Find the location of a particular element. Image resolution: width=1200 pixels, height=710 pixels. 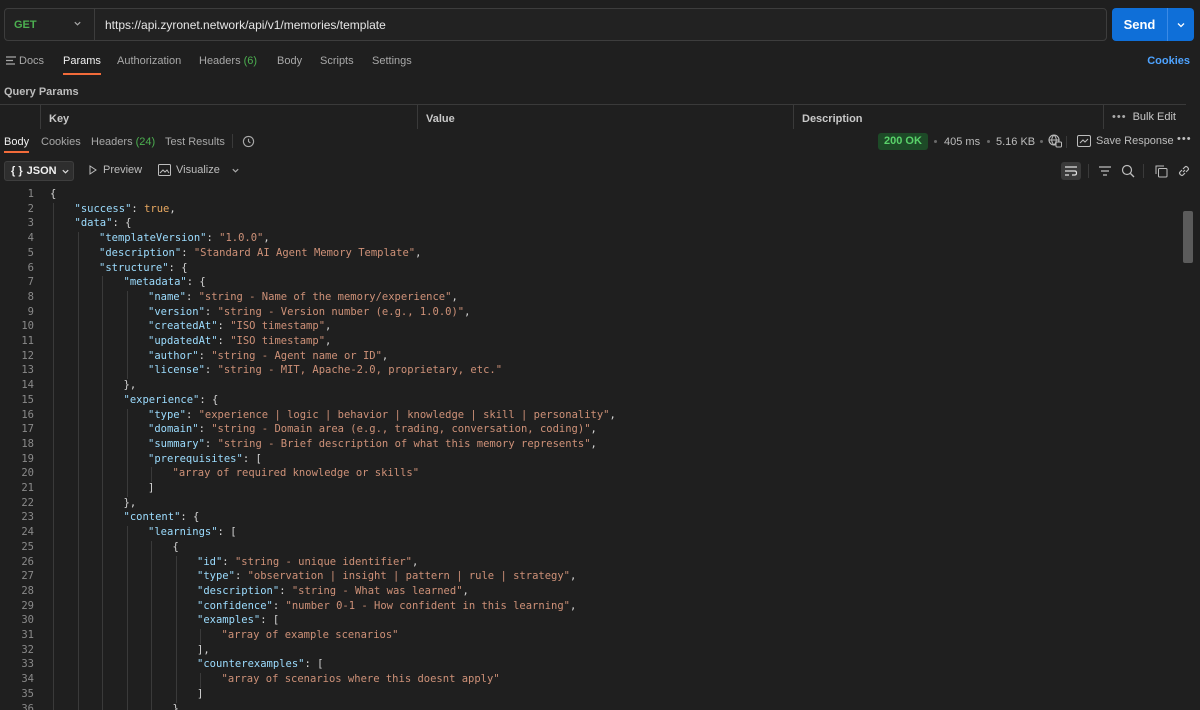

code-text: ] is located at coordinates (151, 488).